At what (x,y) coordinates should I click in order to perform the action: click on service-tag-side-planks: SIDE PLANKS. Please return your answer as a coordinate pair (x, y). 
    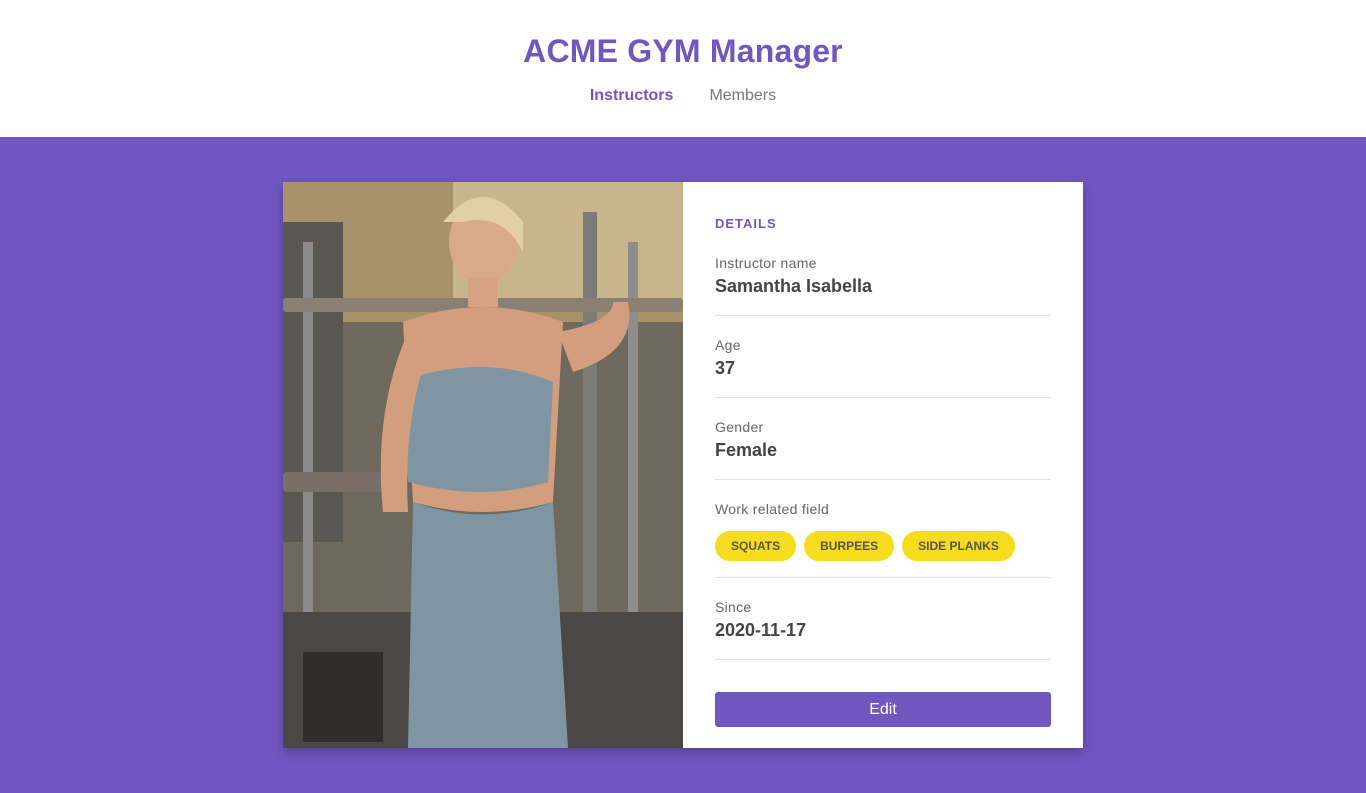
    Looking at the image, I should click on (958, 546).